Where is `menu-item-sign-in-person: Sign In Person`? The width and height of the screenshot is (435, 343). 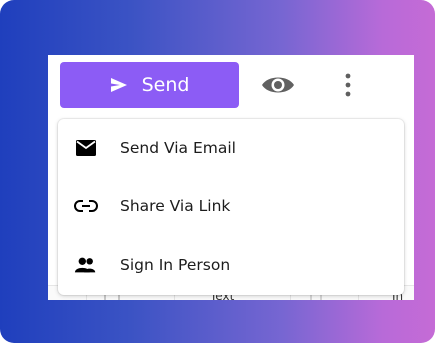 menu-item-sign-in-person: Sign In Person is located at coordinates (231, 265).